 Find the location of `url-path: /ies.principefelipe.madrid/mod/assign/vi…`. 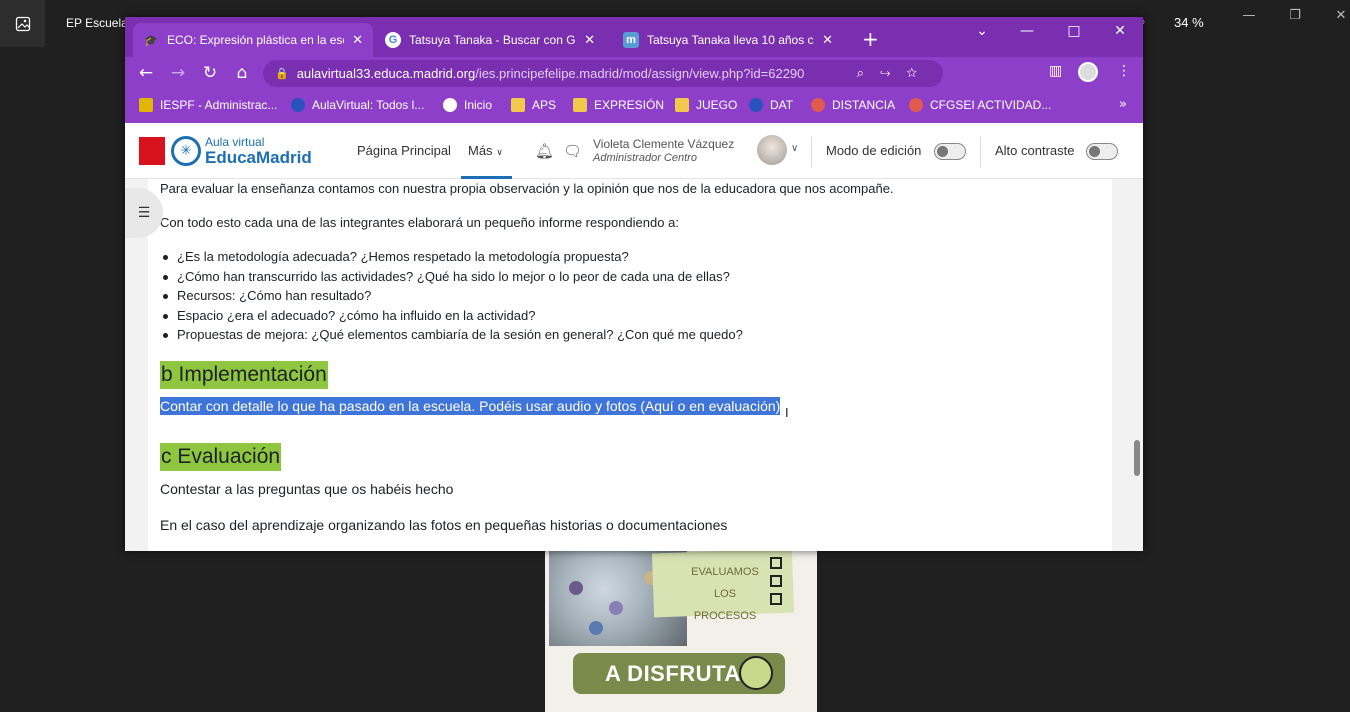

url-path: /ies.principefelipe.madrid/mod/assign/vi… is located at coordinates (640, 73).